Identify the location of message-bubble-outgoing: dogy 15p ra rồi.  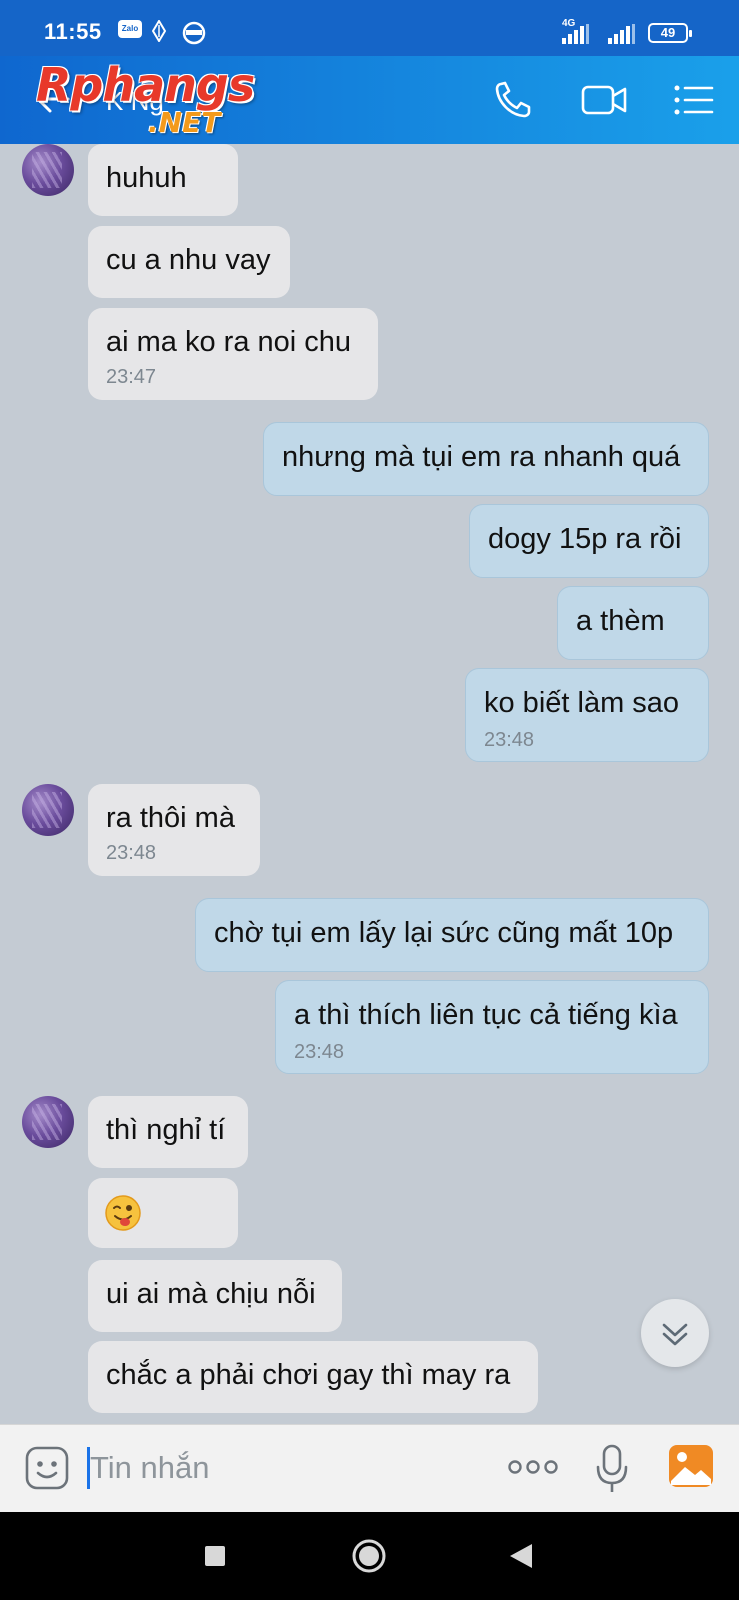
(589, 541).